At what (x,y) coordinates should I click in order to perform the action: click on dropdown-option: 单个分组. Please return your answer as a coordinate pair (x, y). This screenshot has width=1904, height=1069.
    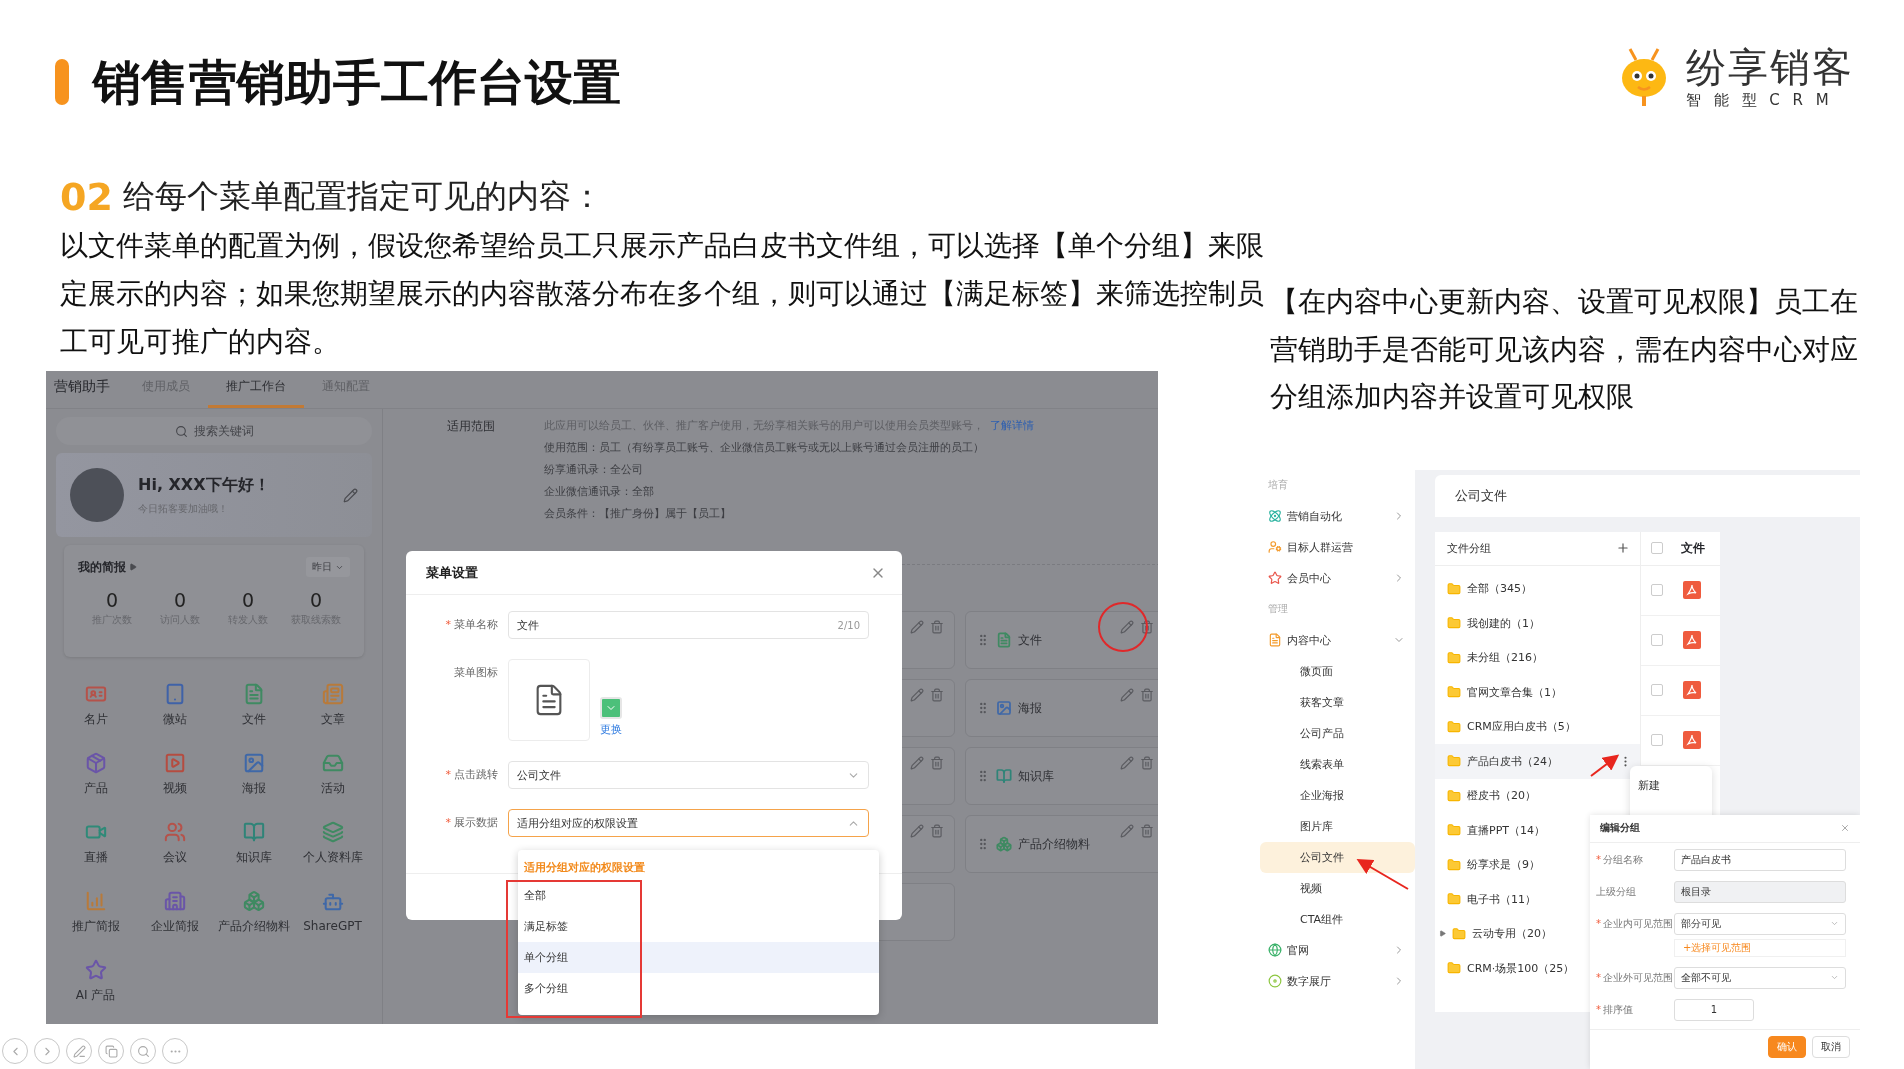
    Looking at the image, I should click on (698, 957).